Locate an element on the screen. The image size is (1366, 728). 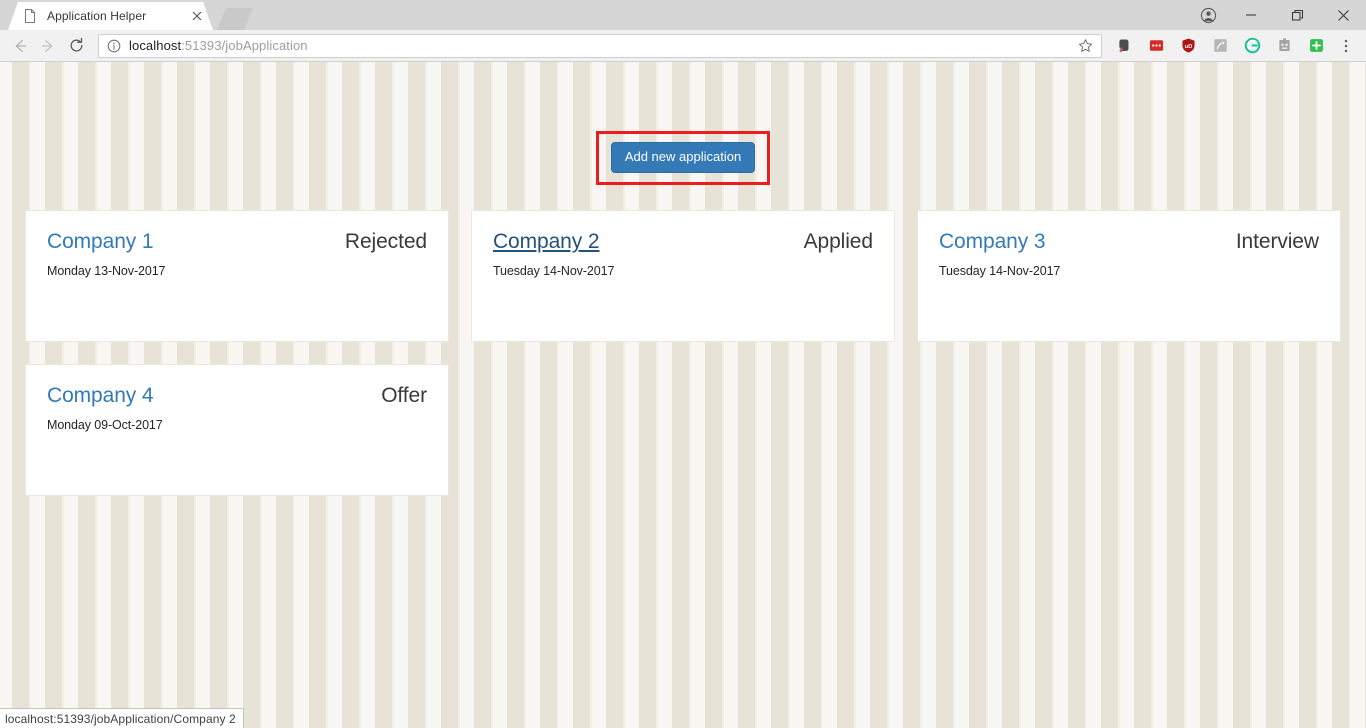
card-column: Company 2 Applied Tuesday 14-Nov-2017 is located at coordinates (683, 276).